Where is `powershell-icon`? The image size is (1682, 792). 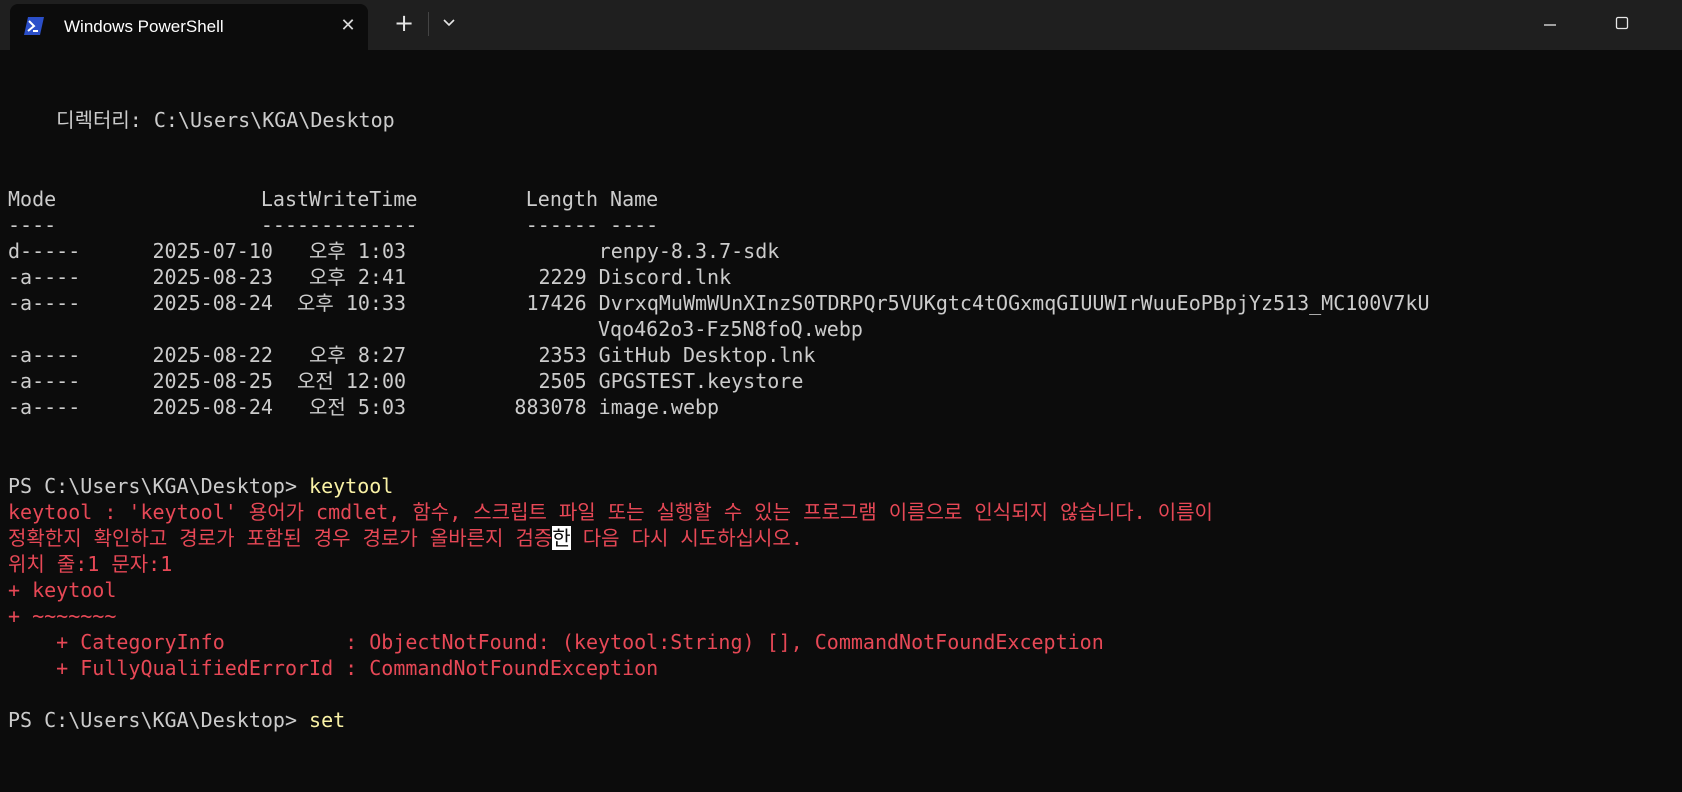 powershell-icon is located at coordinates (34, 26).